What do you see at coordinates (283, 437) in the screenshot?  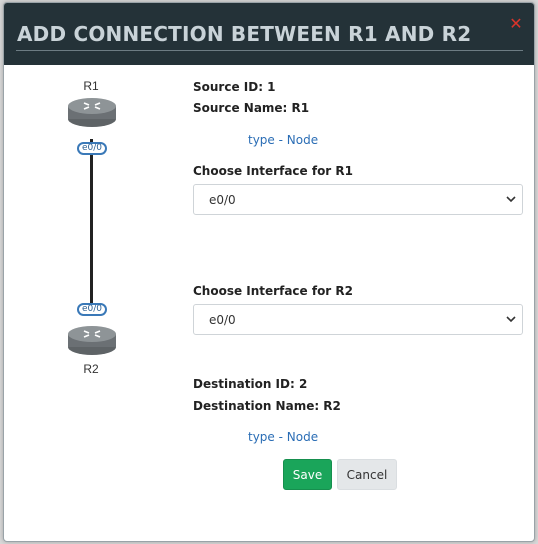 I see `destination-type-link: type - Node` at bounding box center [283, 437].